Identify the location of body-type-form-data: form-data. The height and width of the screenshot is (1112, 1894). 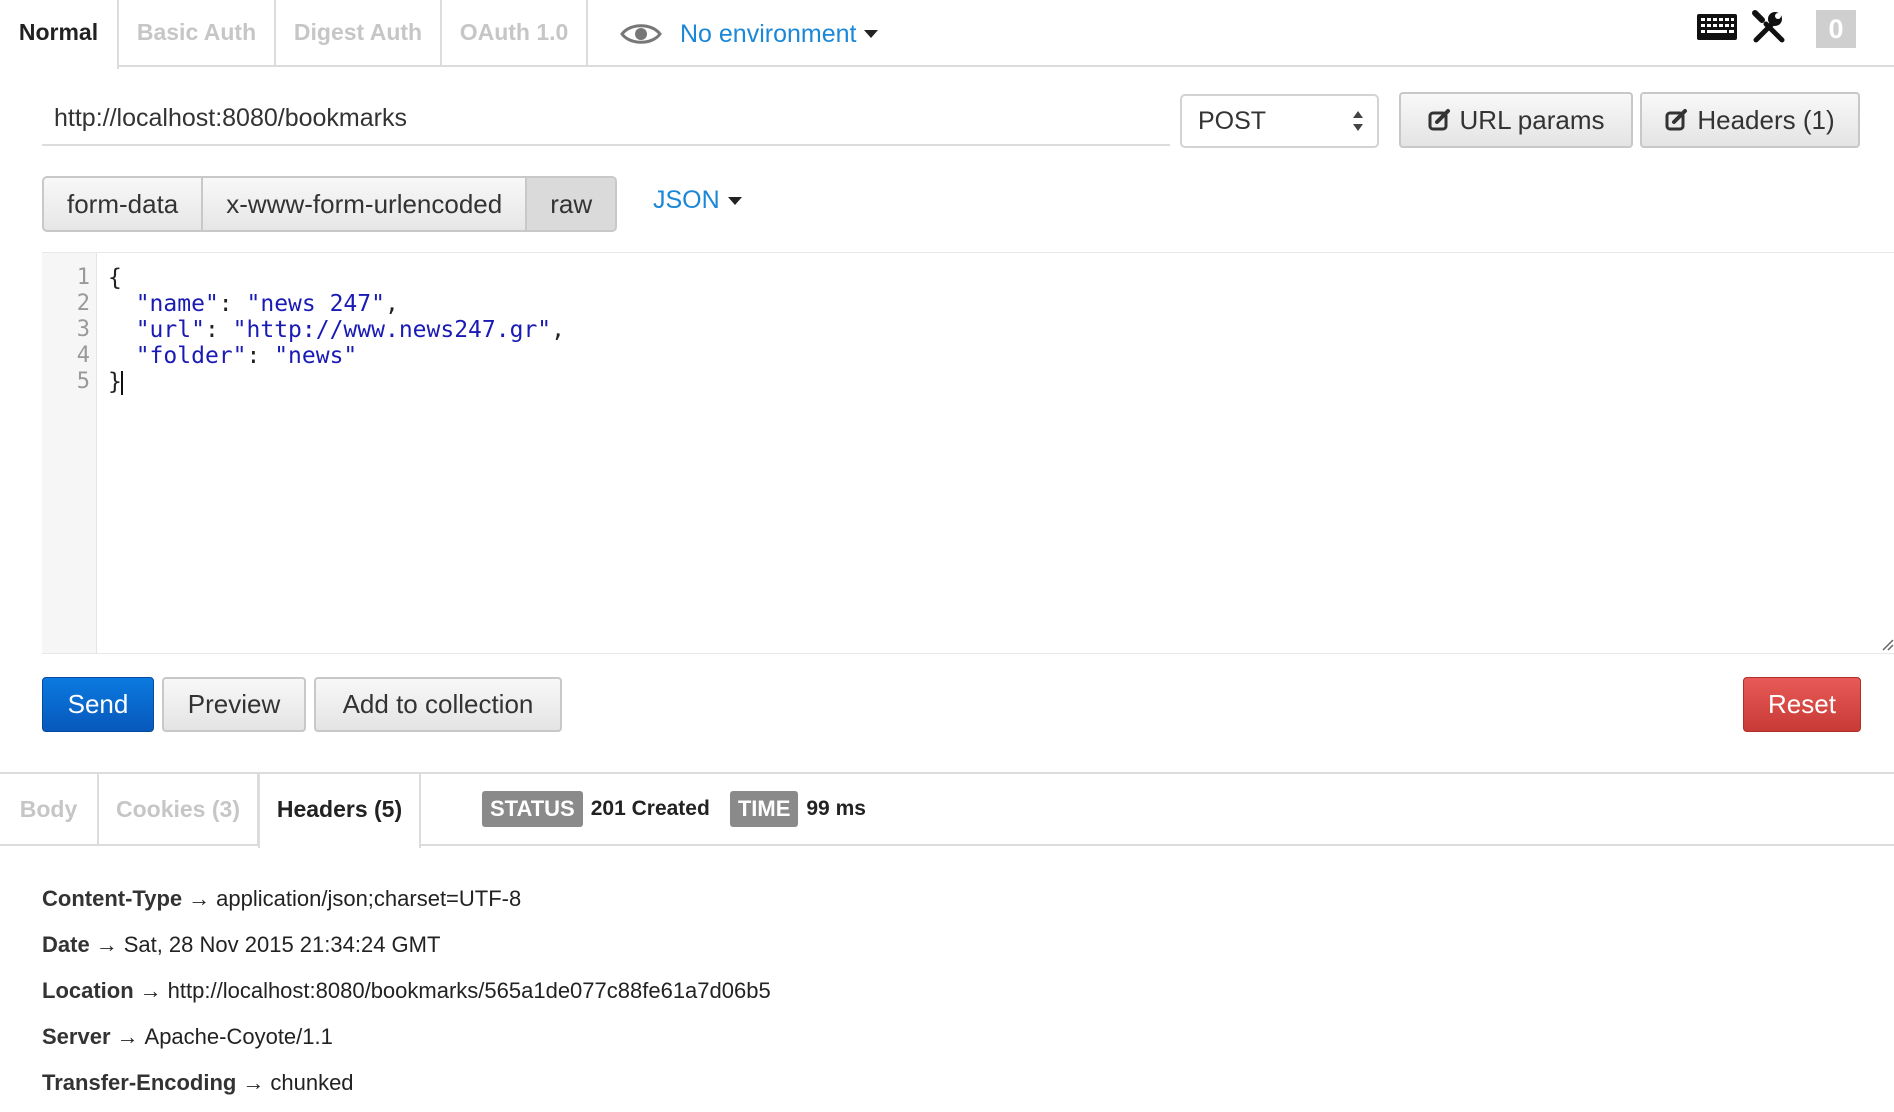
(124, 204).